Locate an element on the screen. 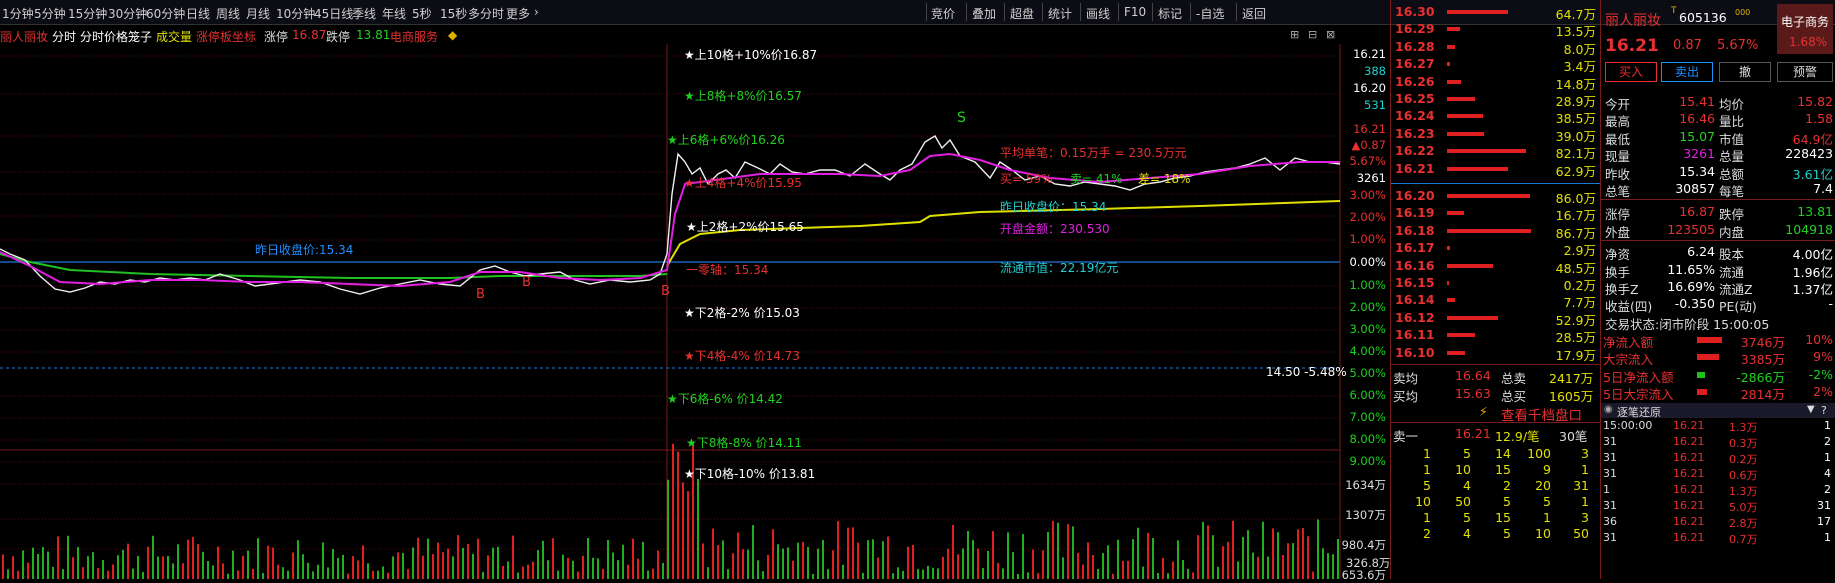 This screenshot has width=1835, height=583. bid-price: 16.10 is located at coordinates (1415, 352).